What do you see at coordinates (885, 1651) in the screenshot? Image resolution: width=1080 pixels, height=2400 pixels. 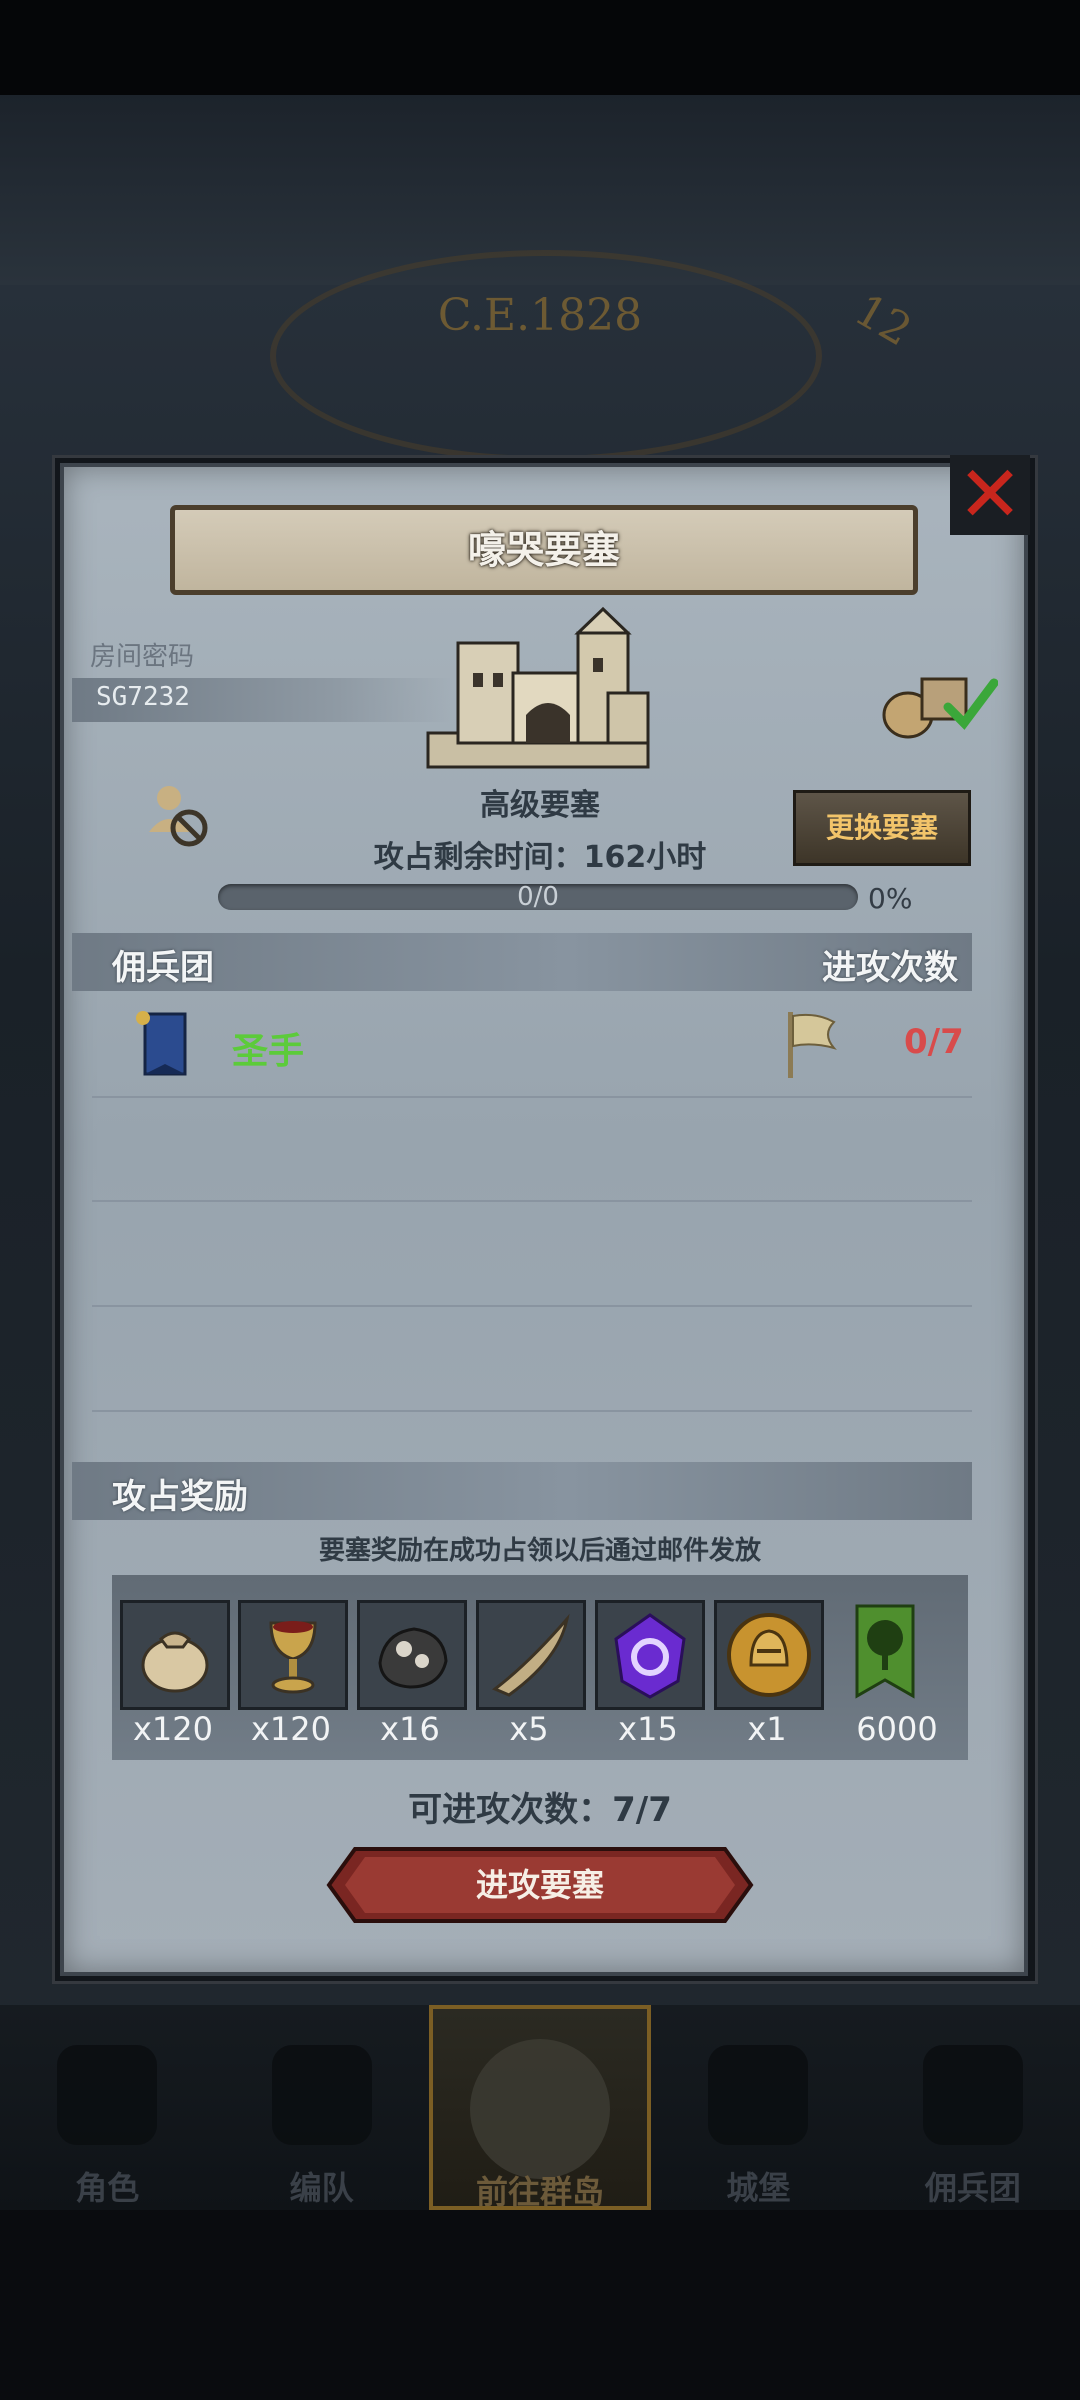 I see `tree-banner-icon` at bounding box center [885, 1651].